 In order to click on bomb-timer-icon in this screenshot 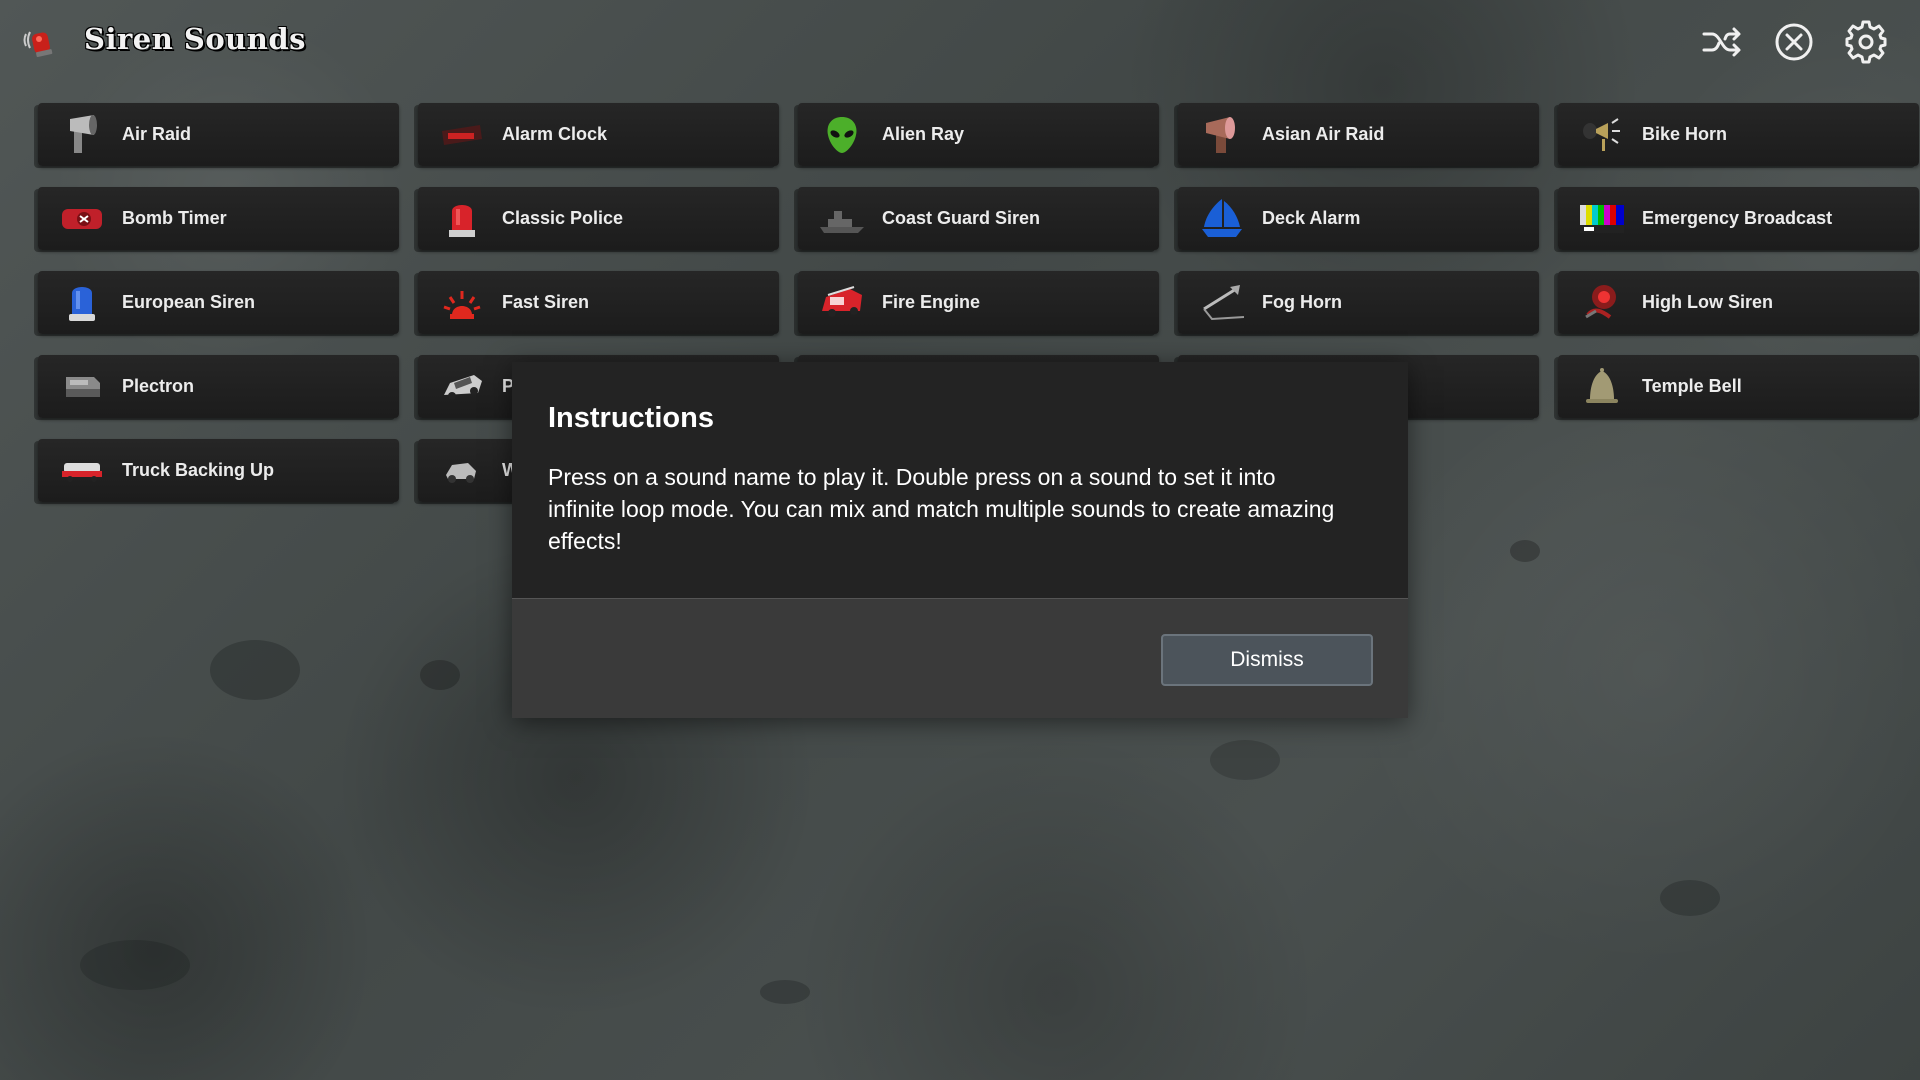, I will do `click(82, 219)`.